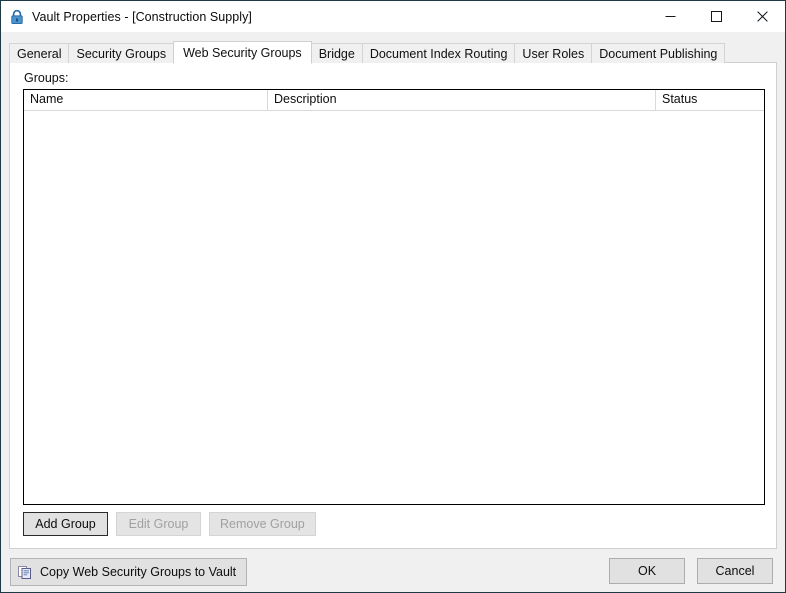  I want to click on tab-label: Bridge, so click(336, 54).